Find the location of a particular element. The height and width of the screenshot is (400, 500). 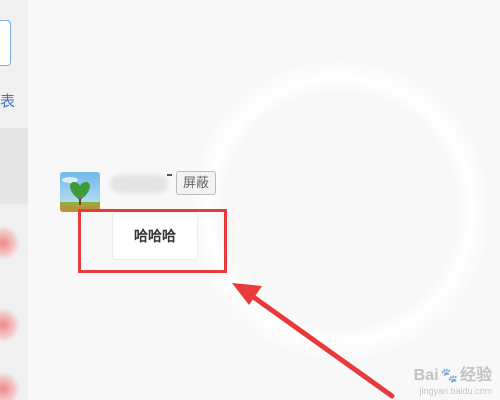

left-sidebar: 表 is located at coordinates (14, 200).